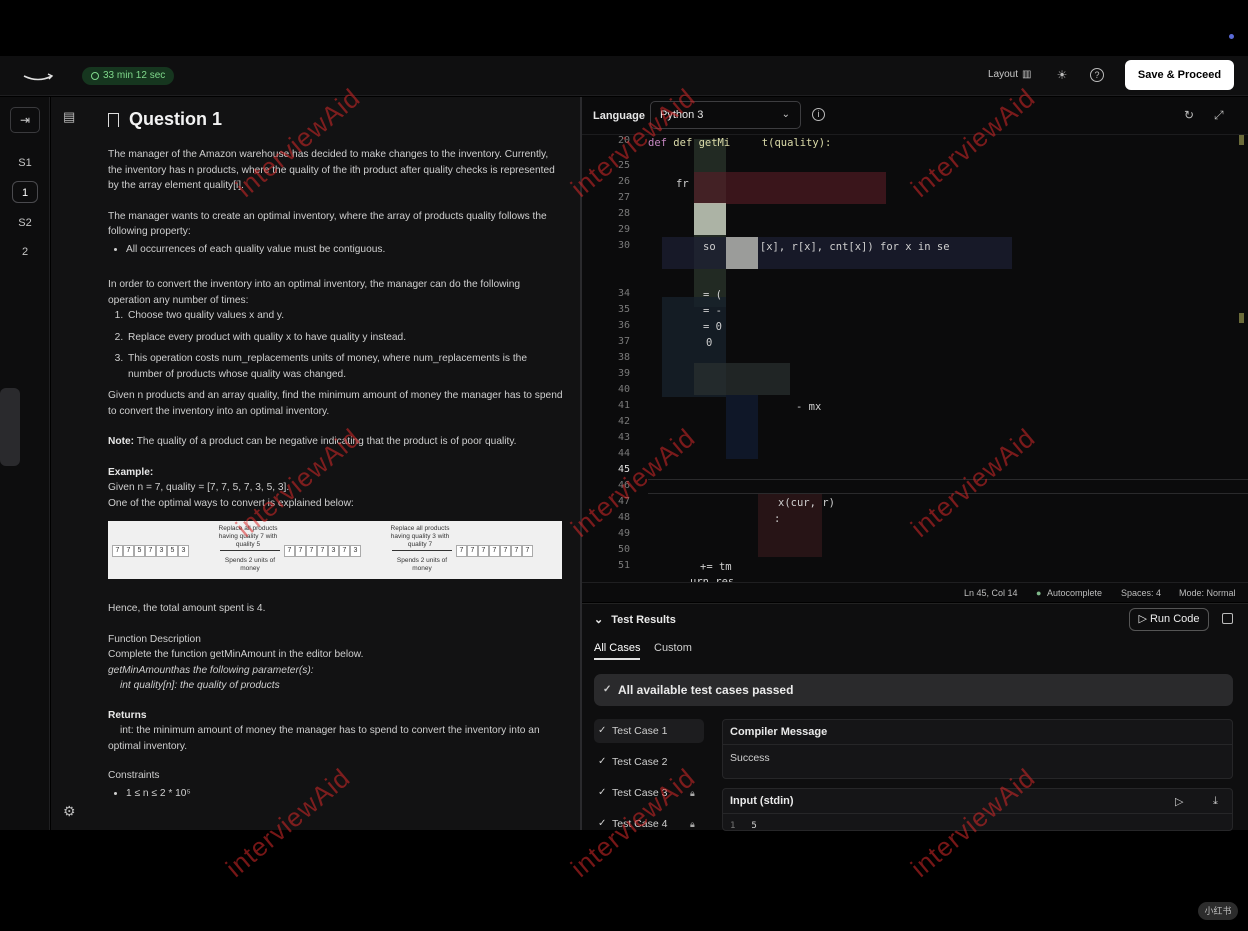  Describe the element at coordinates (1169, 619) in the screenshot. I see `run-code-button: ▷ Run Code` at that location.